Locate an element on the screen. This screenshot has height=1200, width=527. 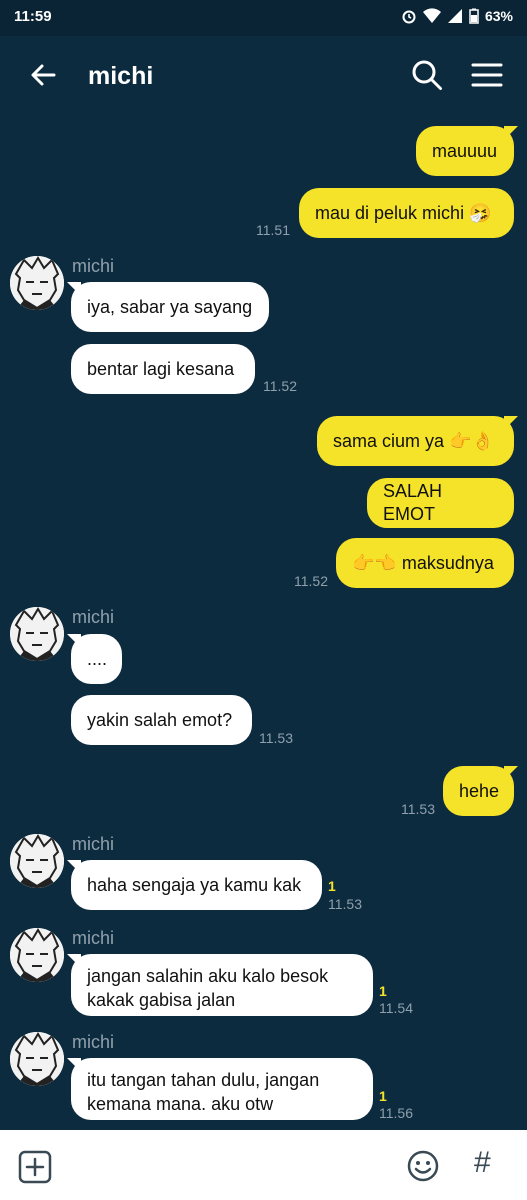
alarm-icon is located at coordinates (409, 17).